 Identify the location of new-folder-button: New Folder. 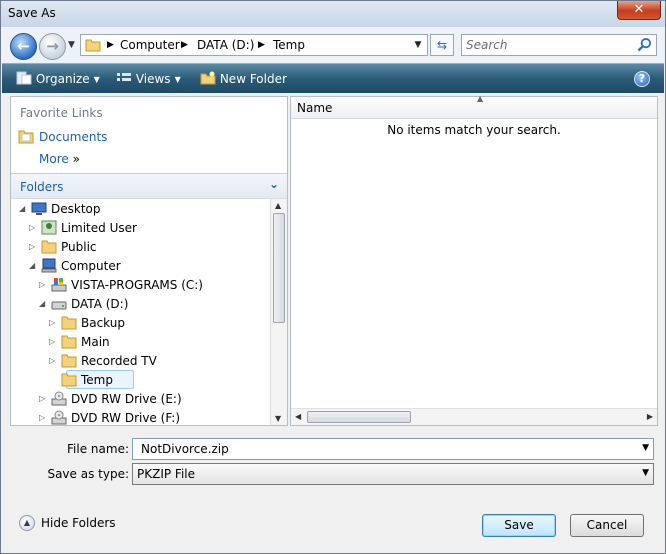
(243, 78).